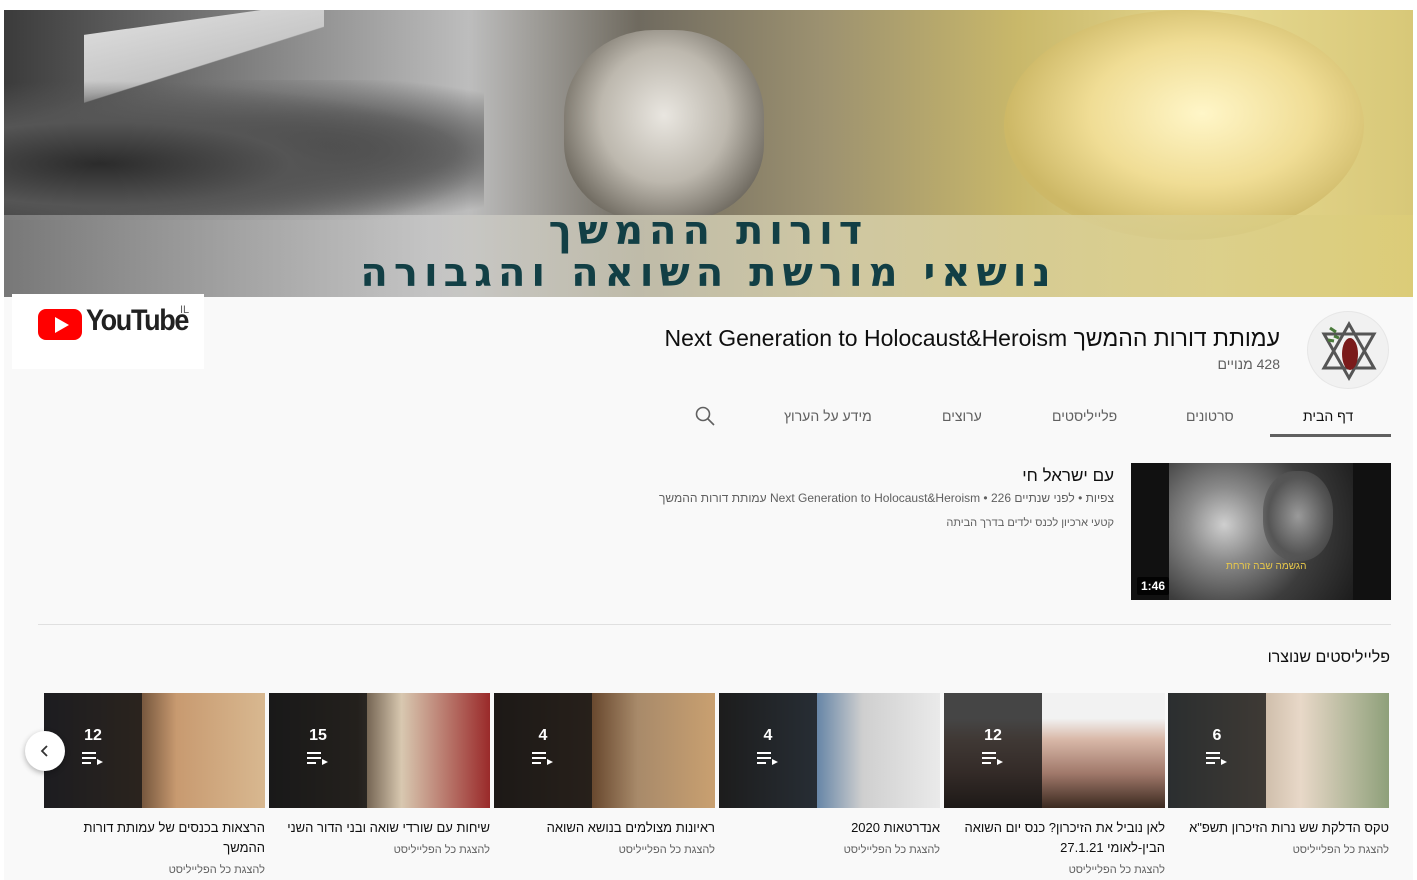 The image size is (1417, 880). Describe the element at coordinates (244, 150) in the screenshot. I see `banner-crowd-image` at that location.